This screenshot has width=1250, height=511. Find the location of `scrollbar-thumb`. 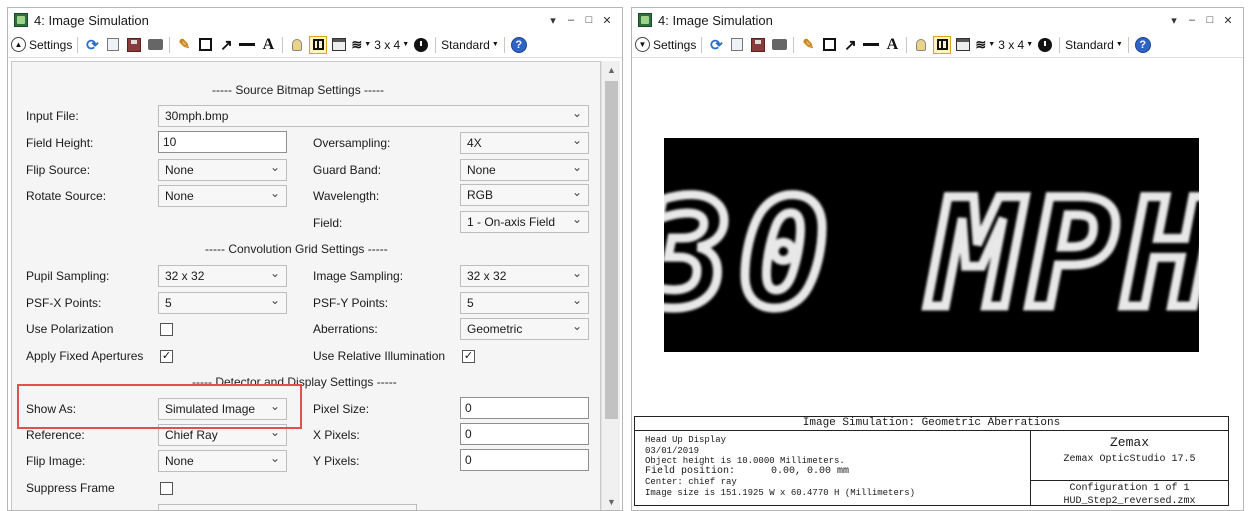

scrollbar-thumb is located at coordinates (611, 250).